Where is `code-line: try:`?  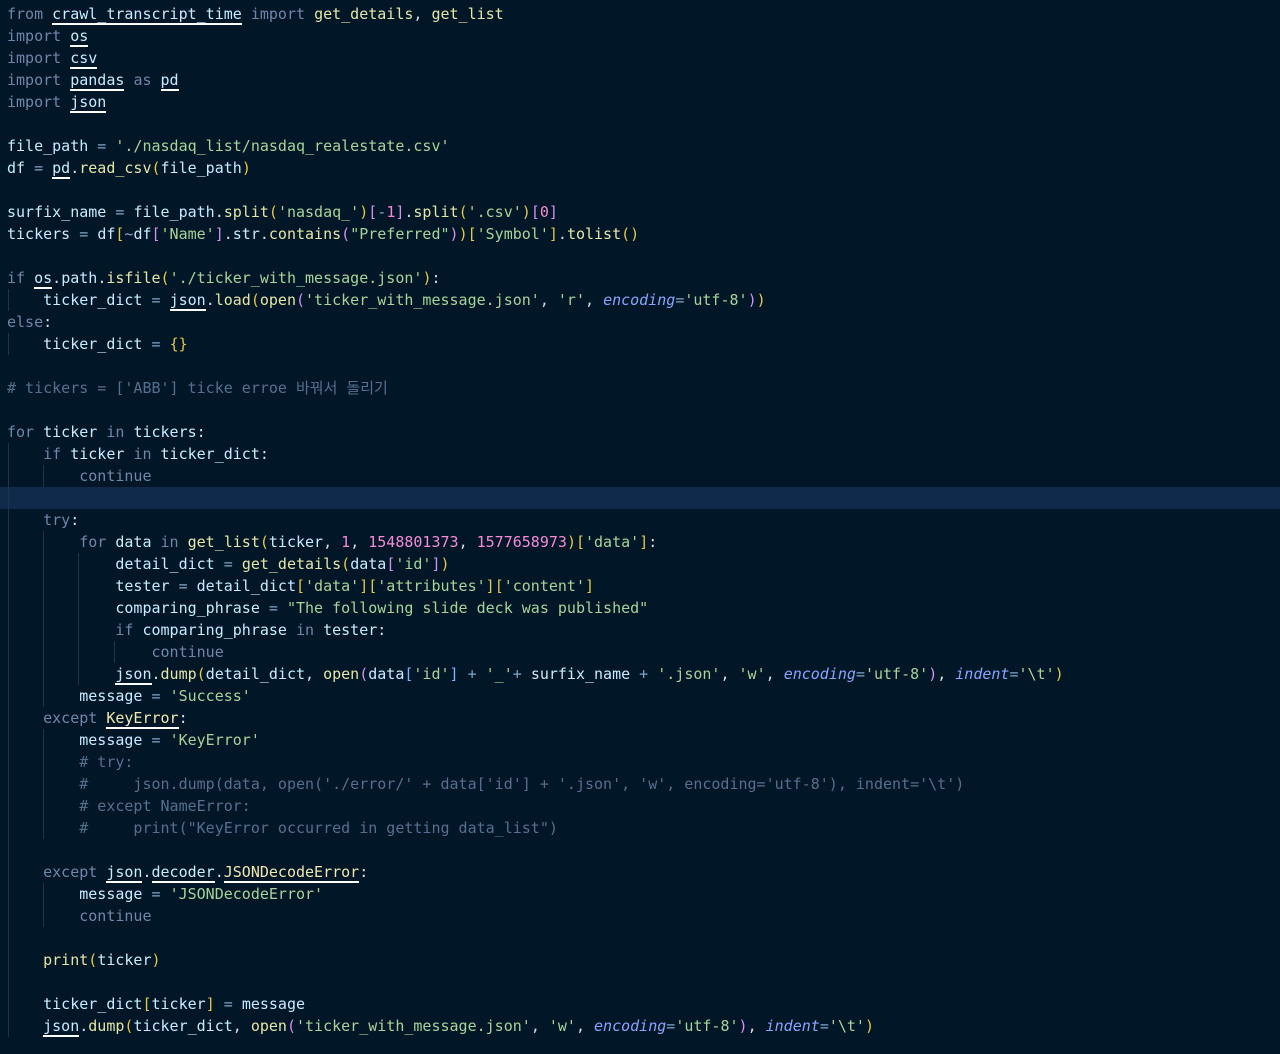
code-line: try: is located at coordinates (640, 520).